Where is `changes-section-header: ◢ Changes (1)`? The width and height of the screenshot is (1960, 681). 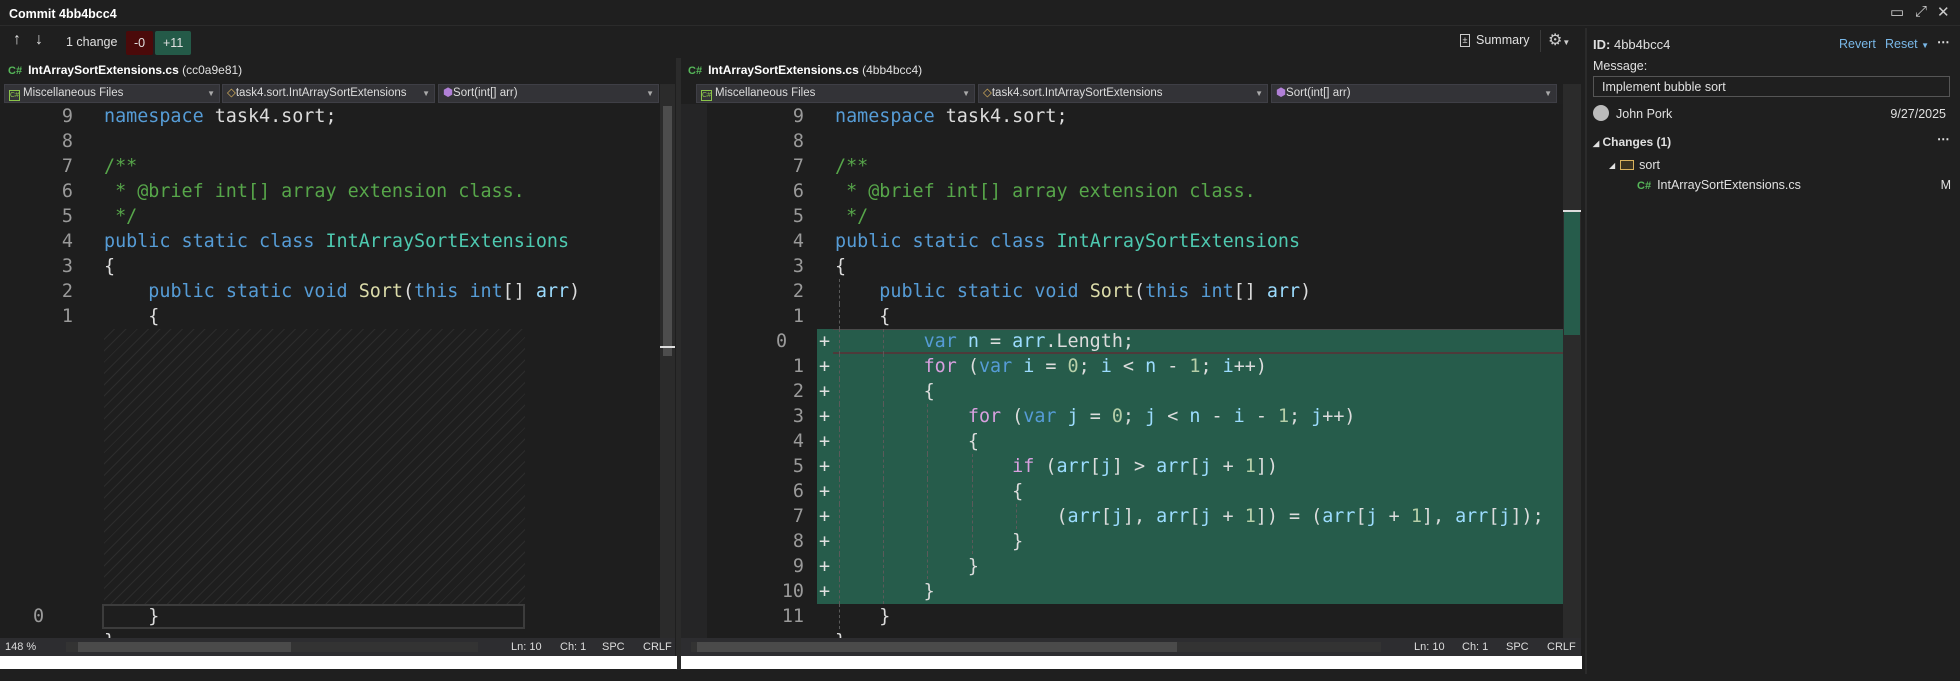
changes-section-header: ◢ Changes (1) is located at coordinates (1632, 142).